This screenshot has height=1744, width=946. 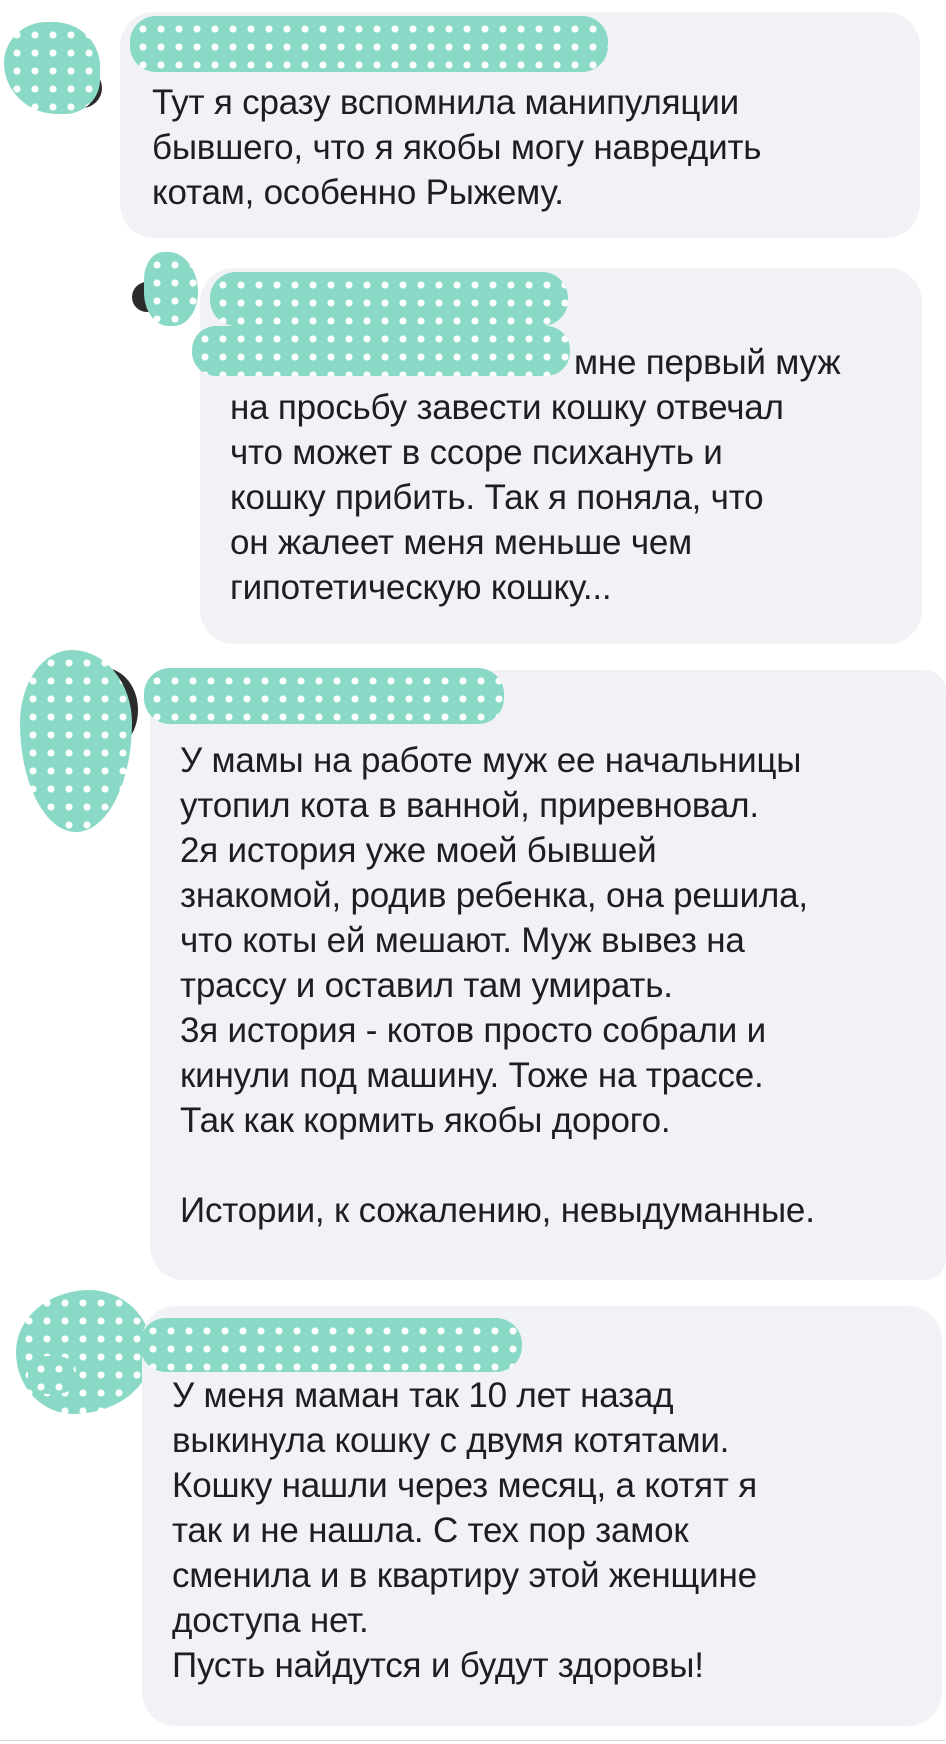 What do you see at coordinates (76, 741) in the screenshot?
I see `avatar-3-redaction` at bounding box center [76, 741].